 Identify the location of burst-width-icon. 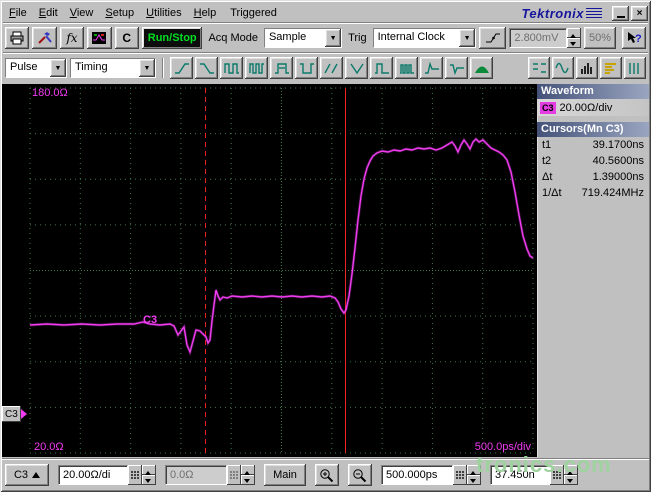
(406, 68).